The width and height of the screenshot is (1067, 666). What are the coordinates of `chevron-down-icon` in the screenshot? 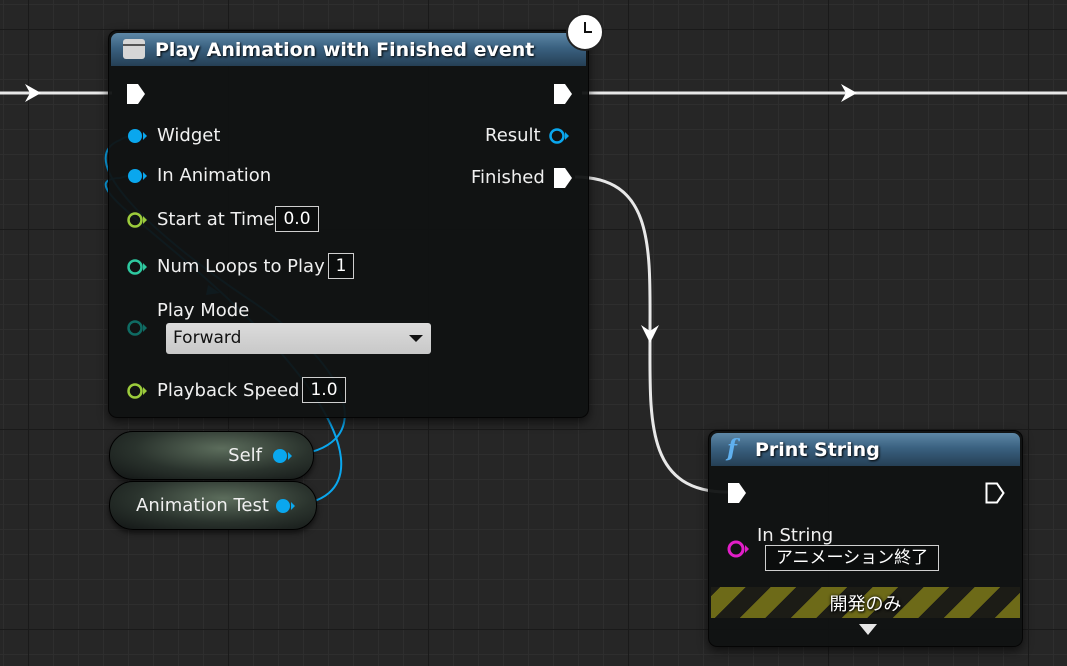 It's located at (416, 338).